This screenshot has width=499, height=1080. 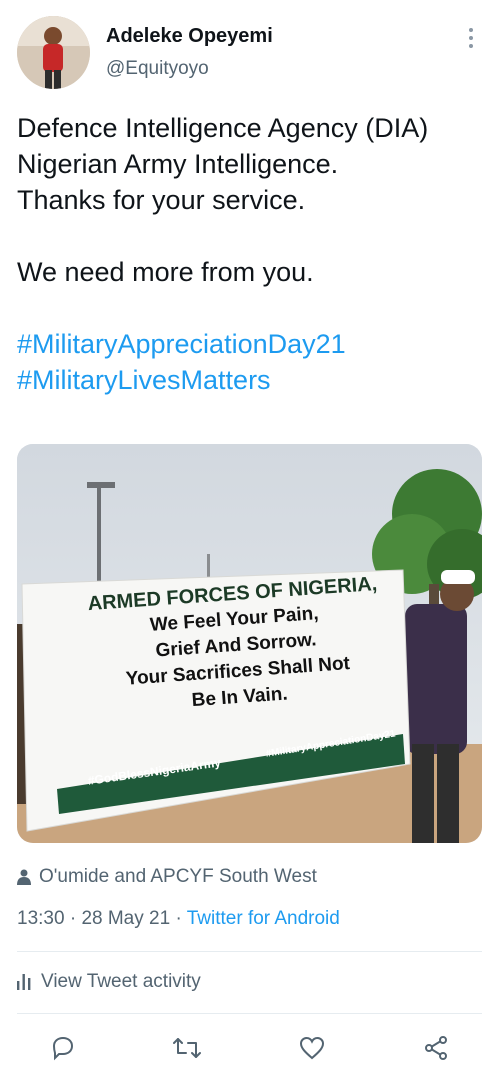 I want to click on attribution-text: O'umide and APCYF South West, so click(x=178, y=876).